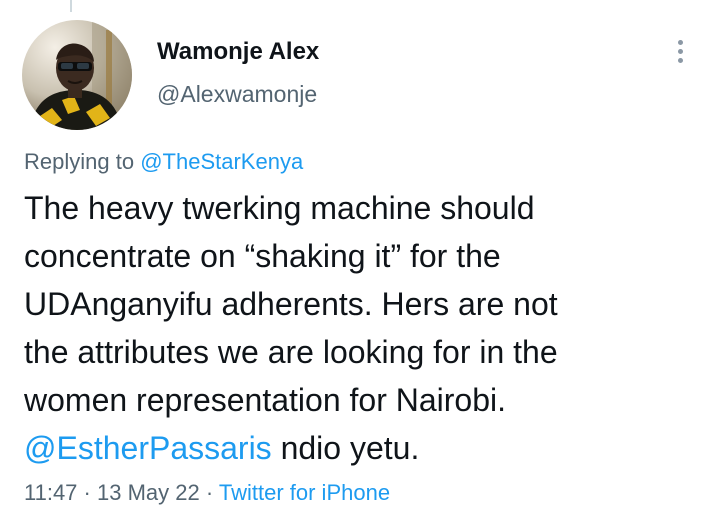 The image size is (720, 528). I want to click on tweet-meta: 11:47 · 13 May 22 · Twitter for iPhone, so click(207, 493).